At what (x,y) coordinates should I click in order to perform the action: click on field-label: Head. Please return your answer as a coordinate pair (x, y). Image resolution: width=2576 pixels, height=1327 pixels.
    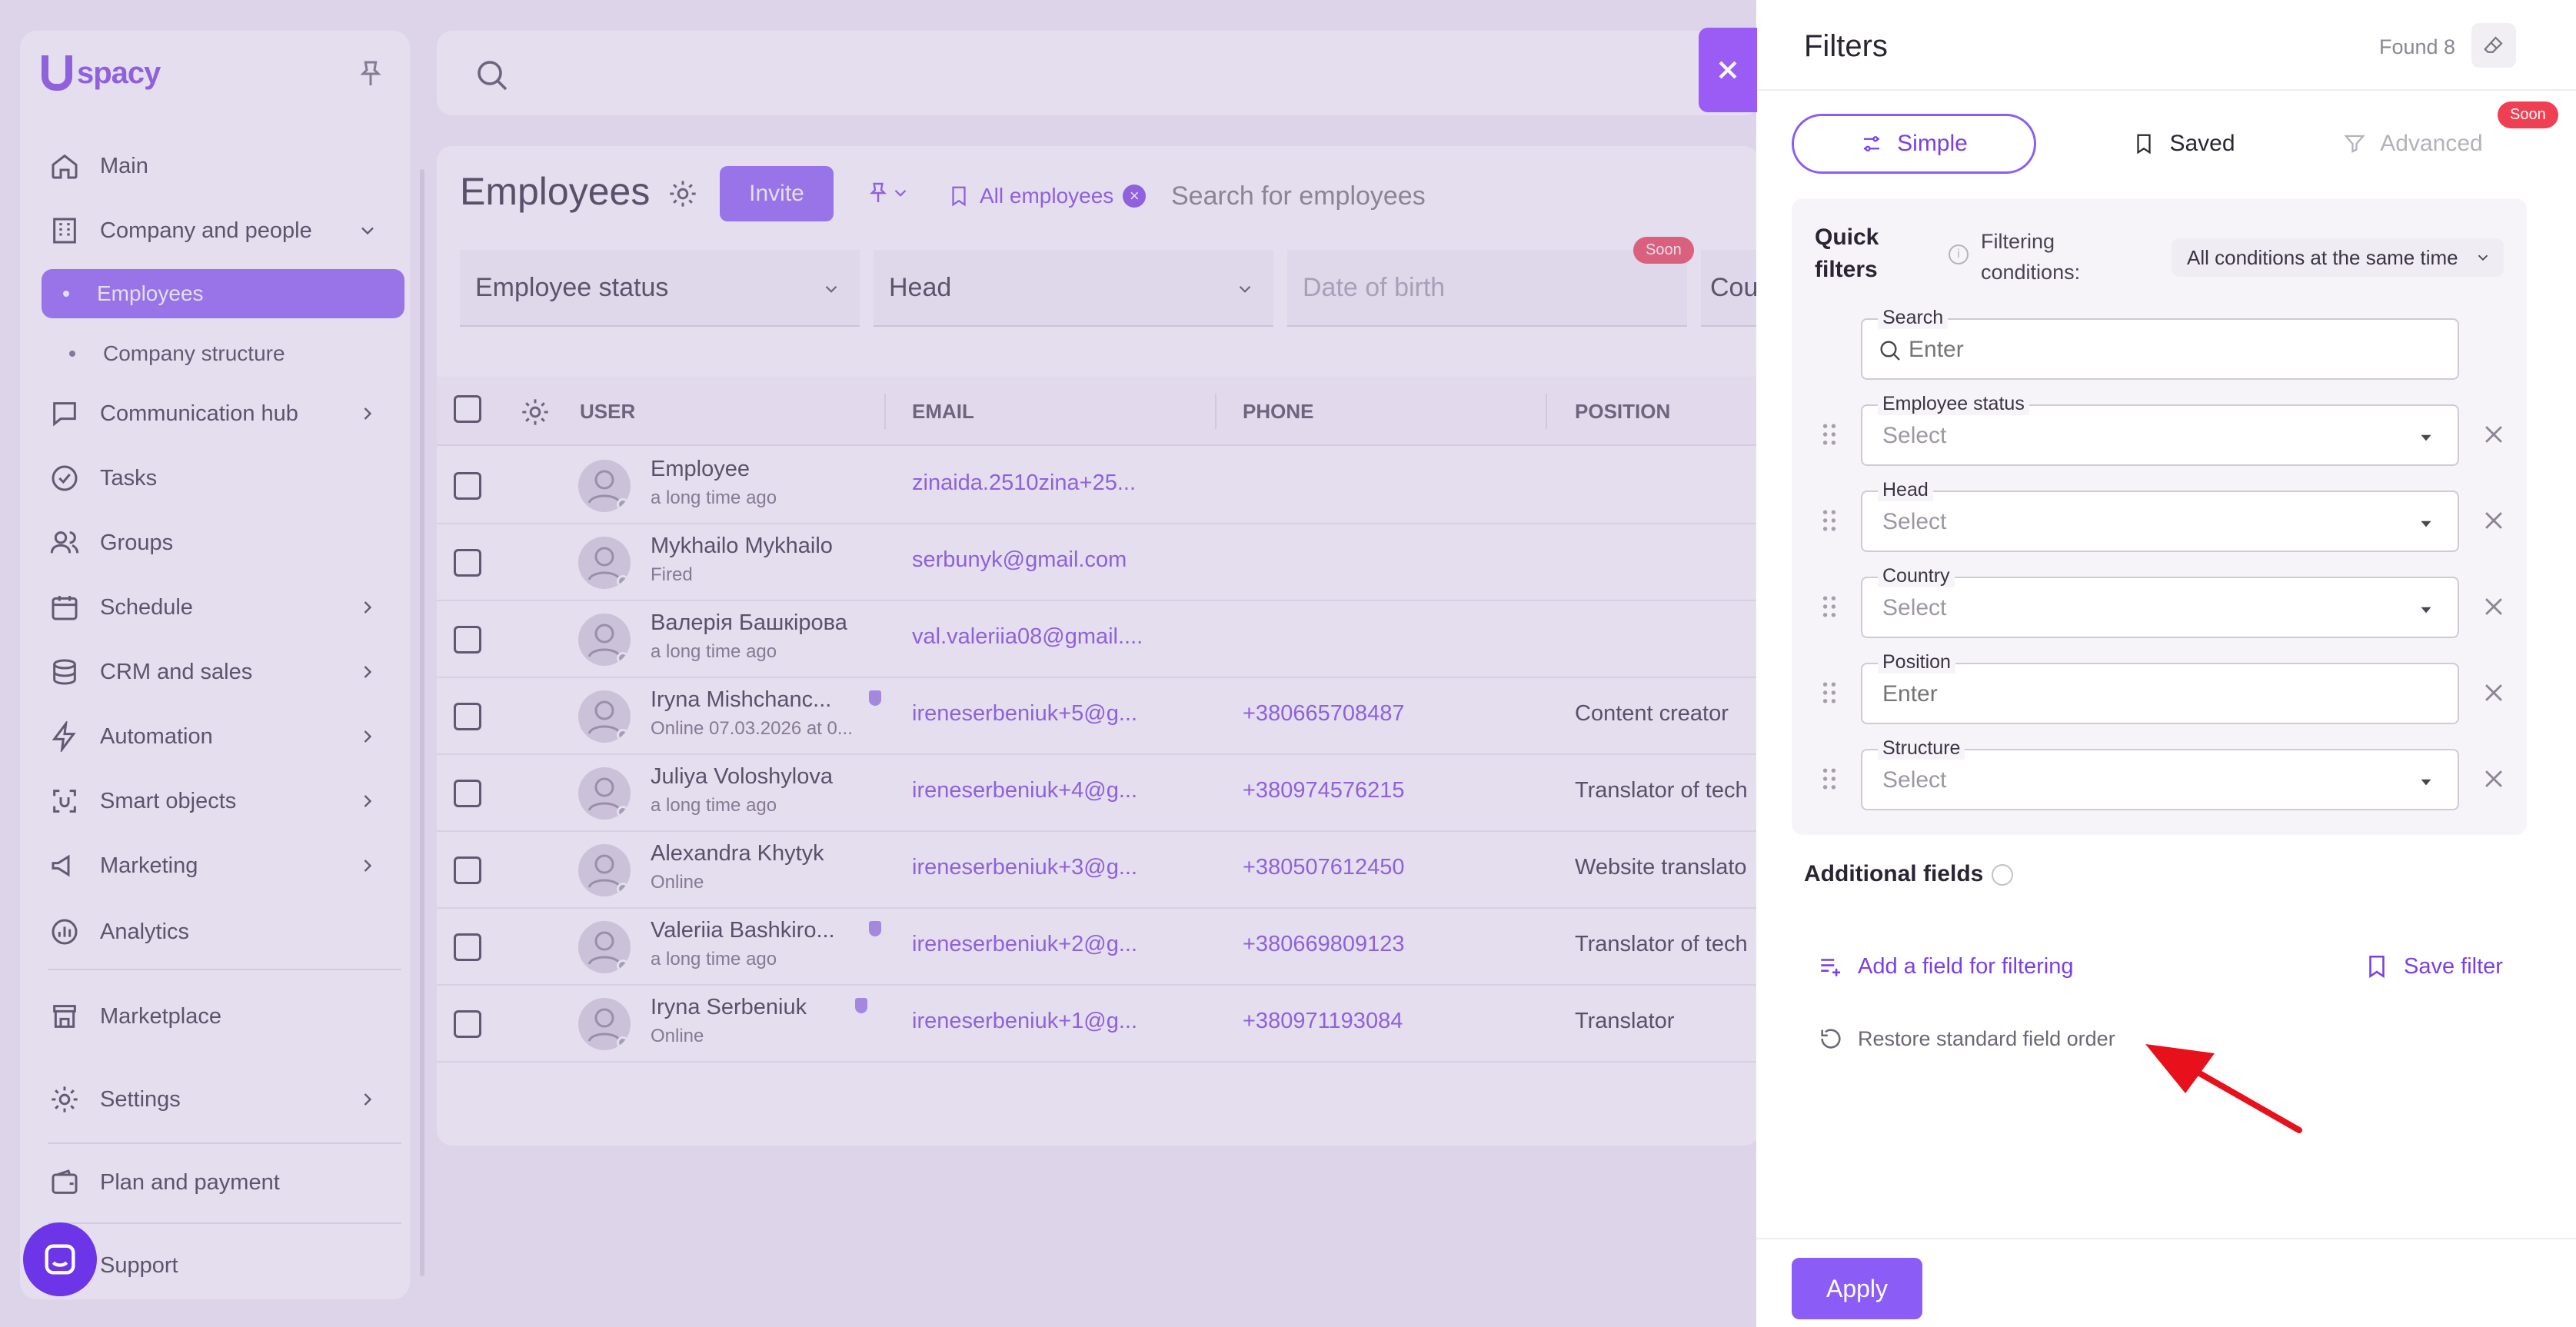
    Looking at the image, I should click on (1905, 489).